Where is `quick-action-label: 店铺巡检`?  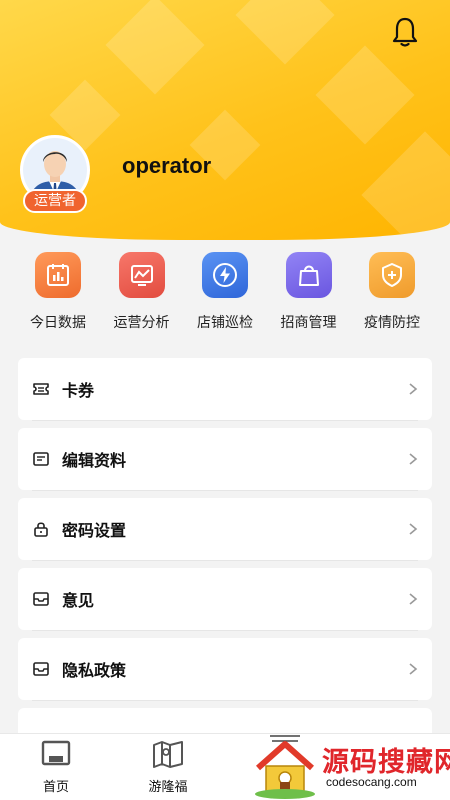
quick-action-label: 店铺巡检 is located at coordinates (225, 323).